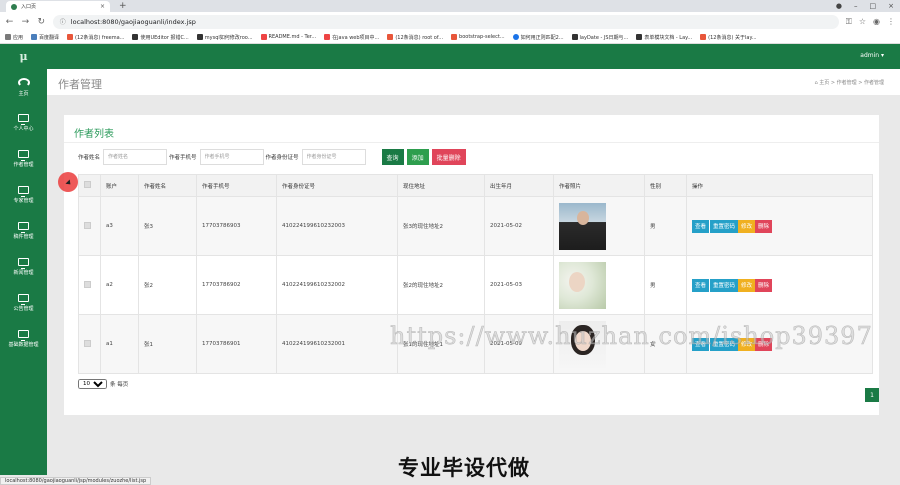 This screenshot has height=485, width=900. Describe the element at coordinates (333, 157) in the screenshot. I see `author-idcard-input` at that location.